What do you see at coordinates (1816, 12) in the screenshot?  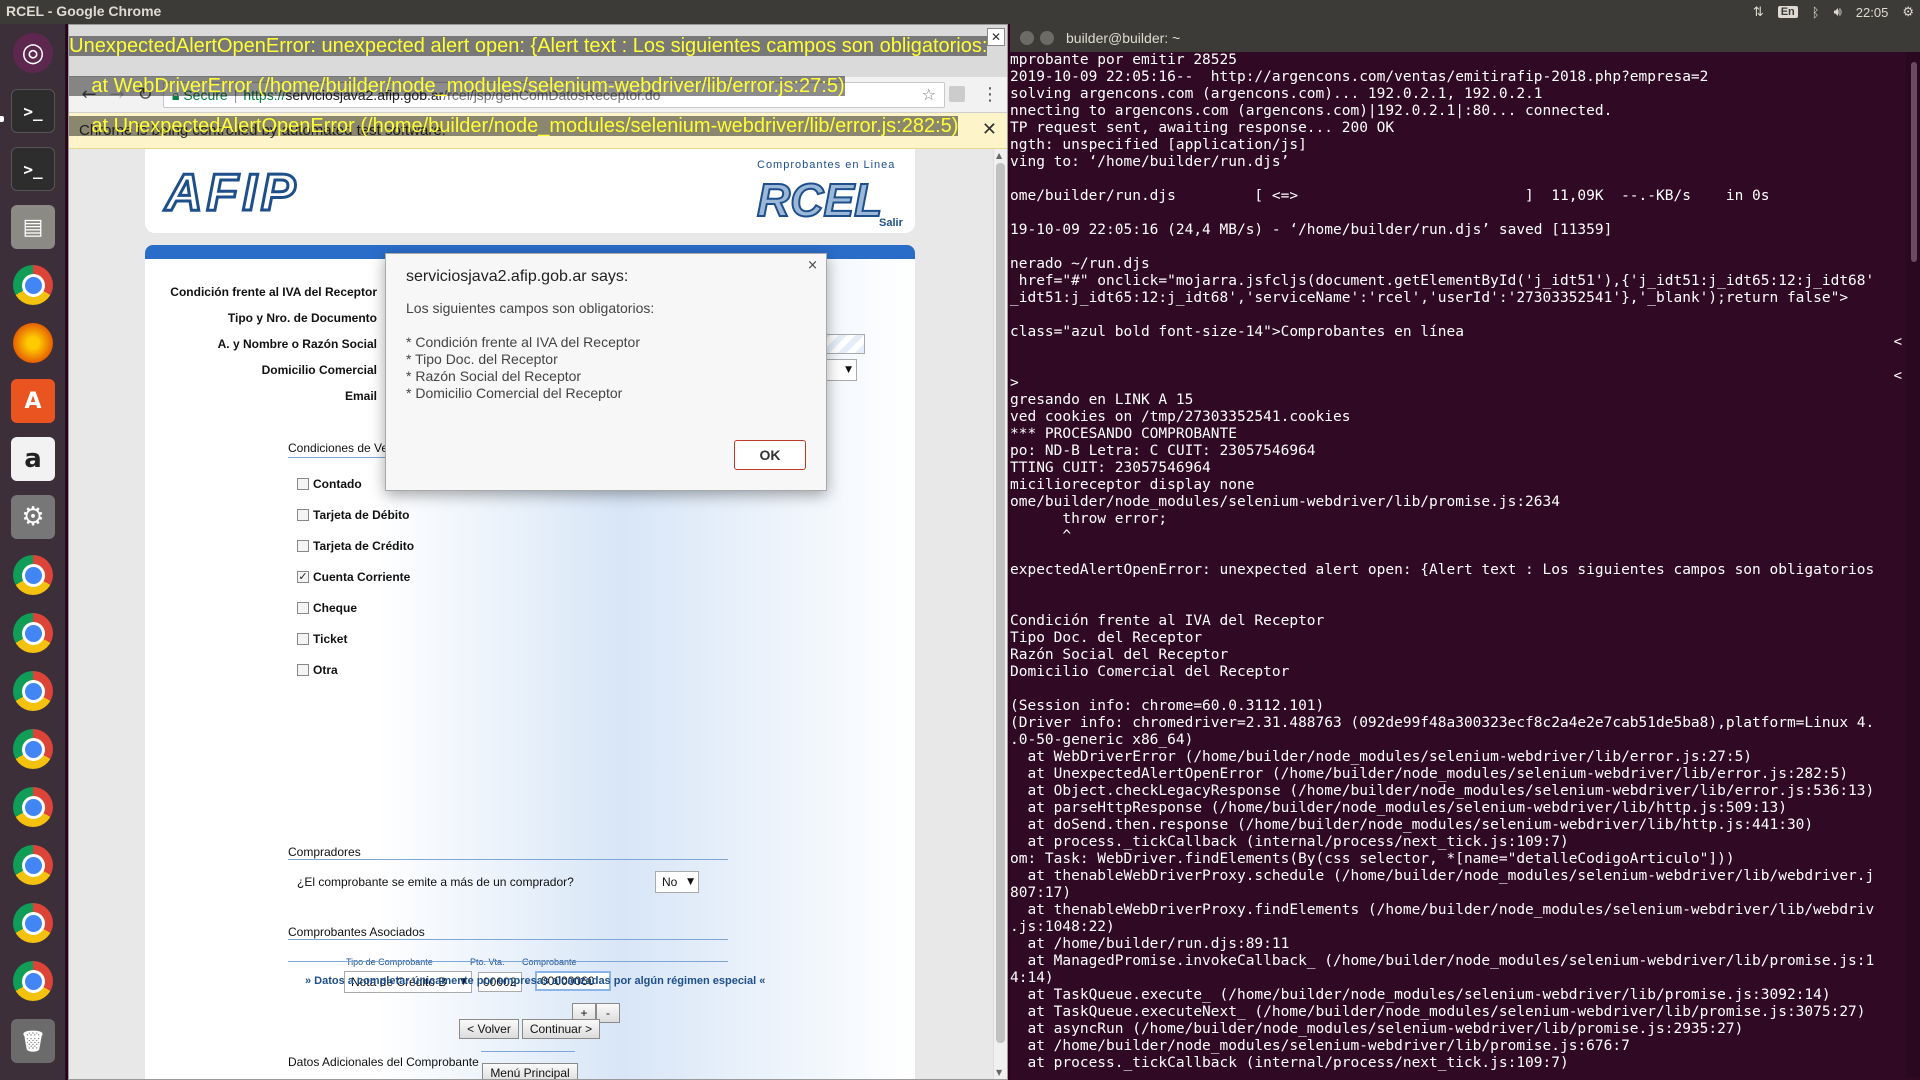 I see `bluetooth-icon: ᛒ` at bounding box center [1816, 12].